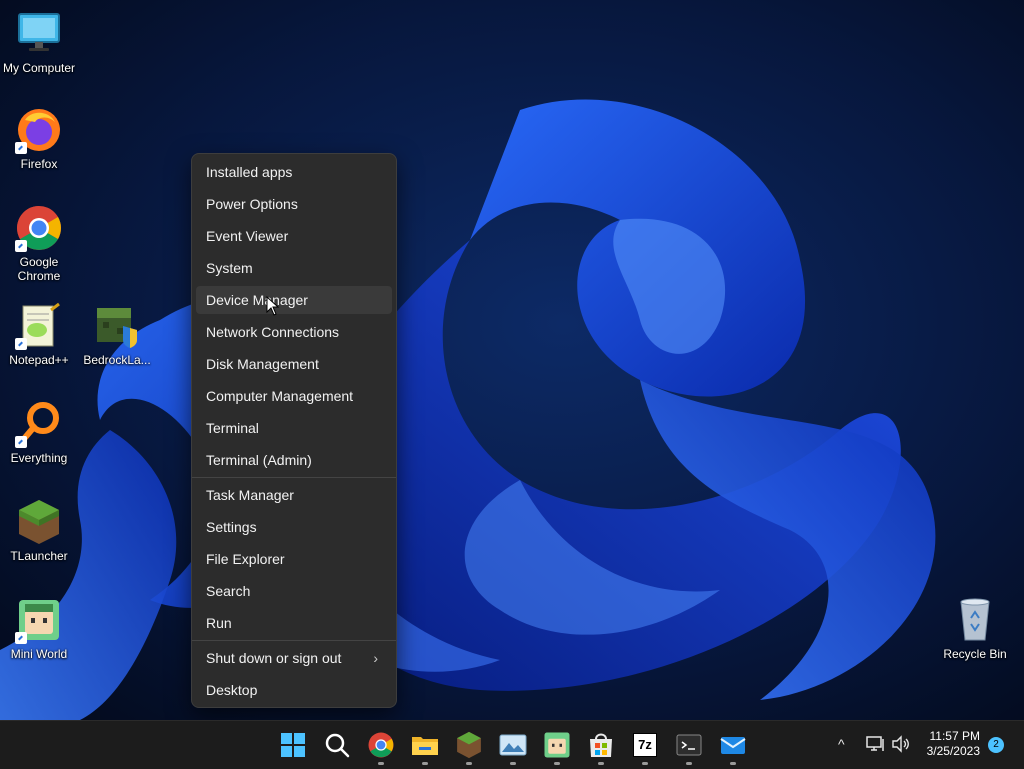 Image resolution: width=1024 pixels, height=769 pixels. I want to click on mail-icon, so click(733, 745).